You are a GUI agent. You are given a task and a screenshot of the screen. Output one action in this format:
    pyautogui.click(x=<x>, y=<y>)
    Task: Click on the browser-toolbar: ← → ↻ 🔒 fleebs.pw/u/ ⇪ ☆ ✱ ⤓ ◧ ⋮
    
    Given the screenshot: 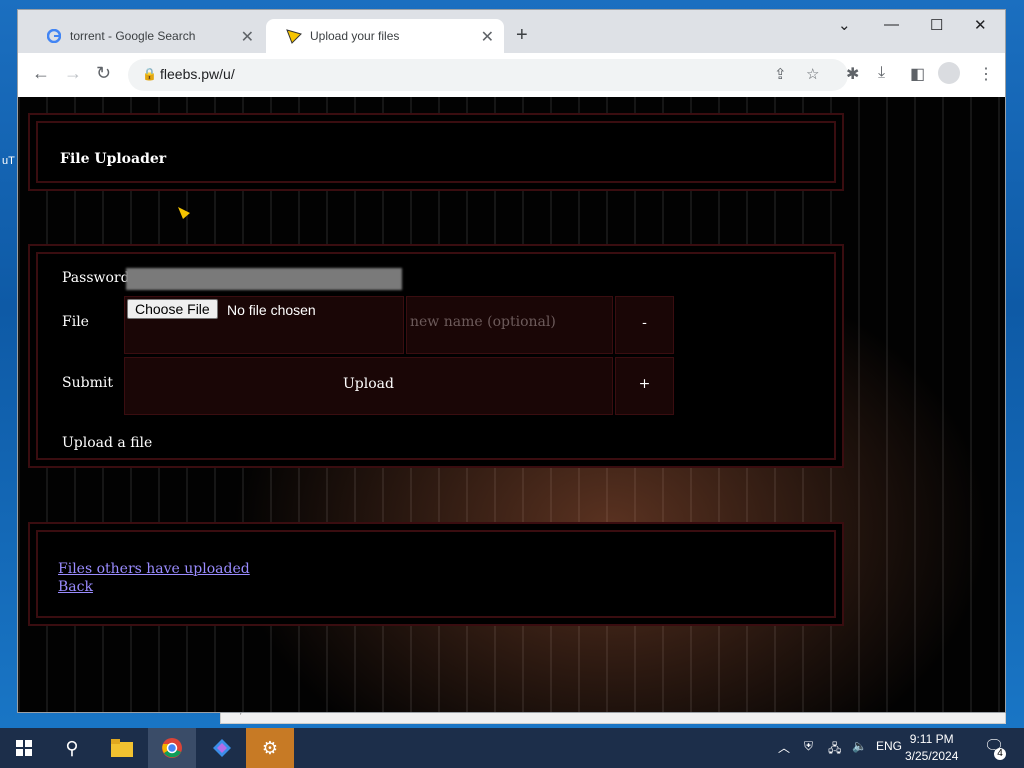 What is the action you would take?
    pyautogui.click(x=511, y=75)
    